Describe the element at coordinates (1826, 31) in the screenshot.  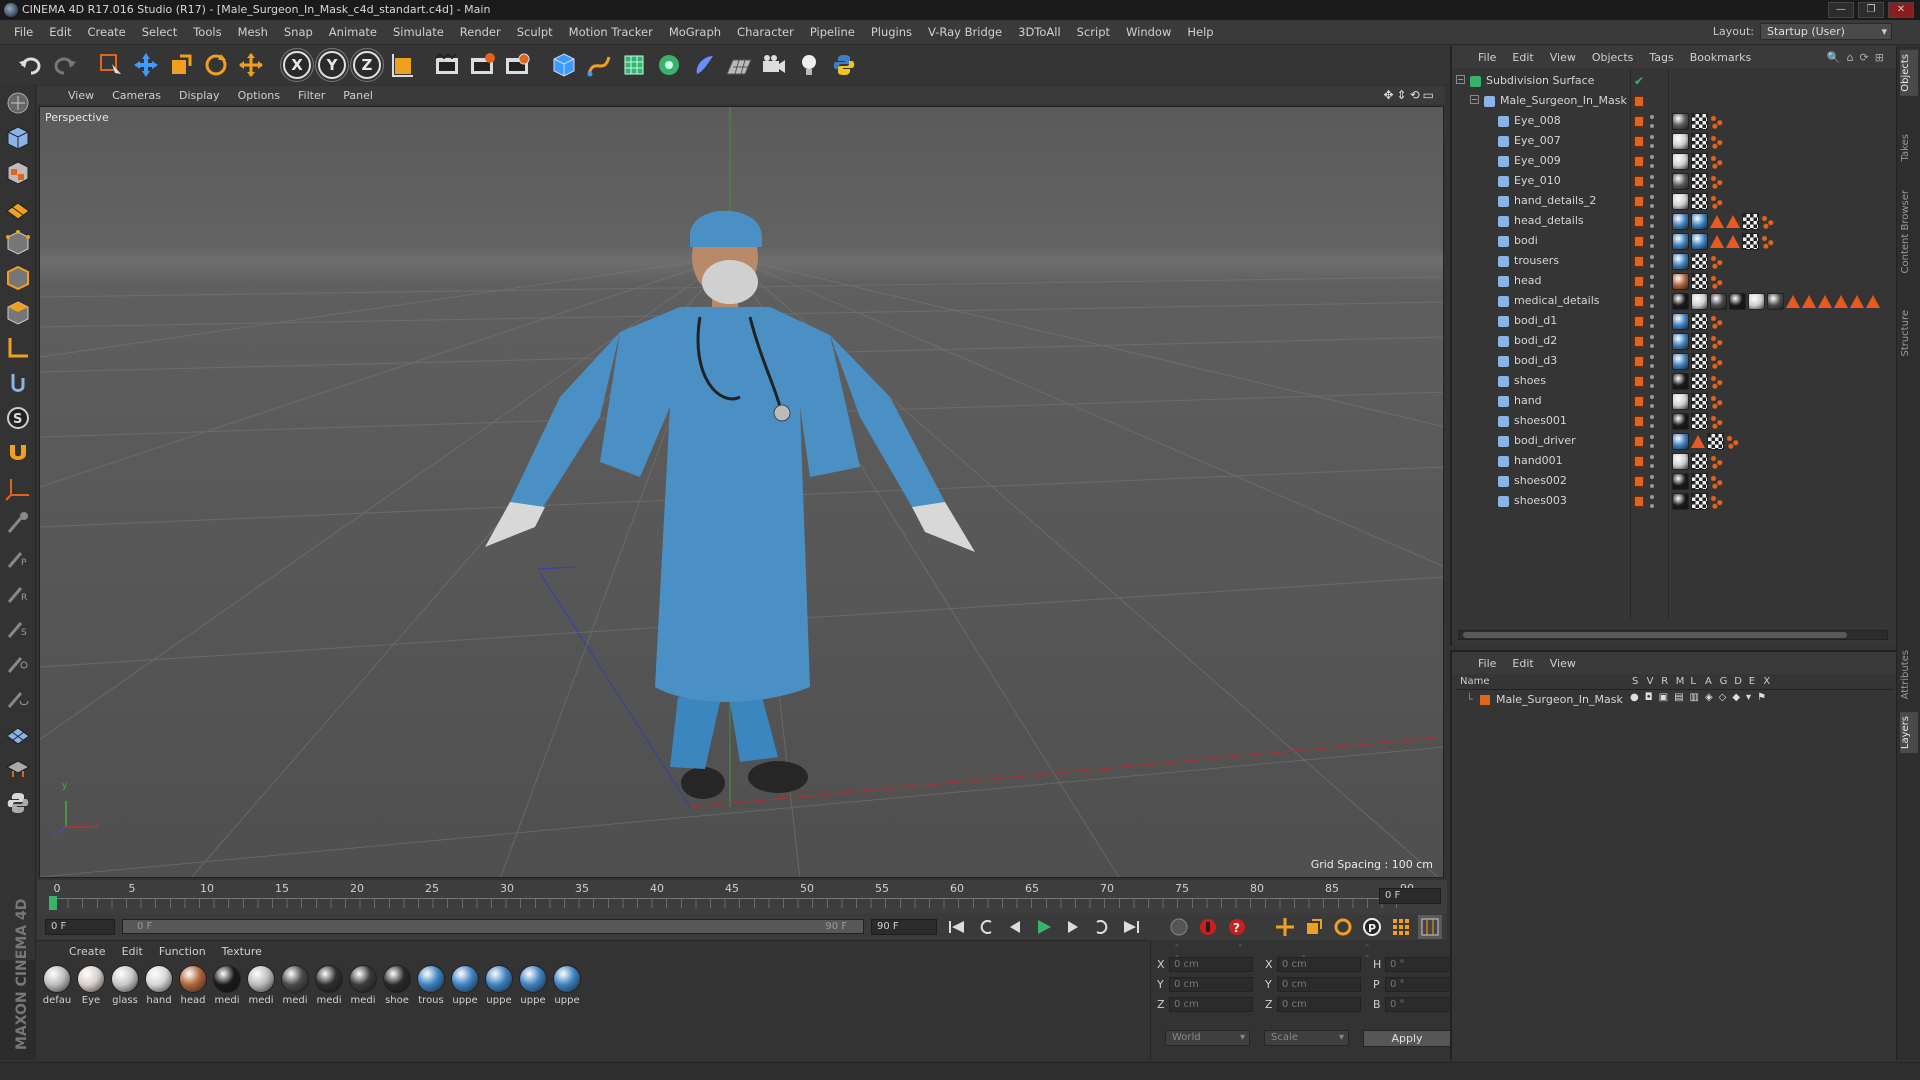
I see `layout-dropdown: Startup (User)` at that location.